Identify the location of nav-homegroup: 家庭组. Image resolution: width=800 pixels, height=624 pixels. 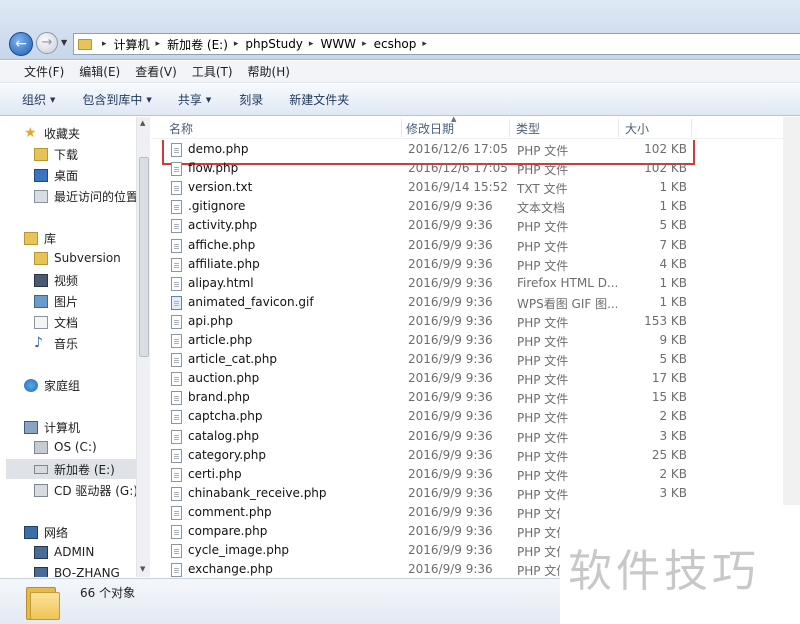
(52, 385).